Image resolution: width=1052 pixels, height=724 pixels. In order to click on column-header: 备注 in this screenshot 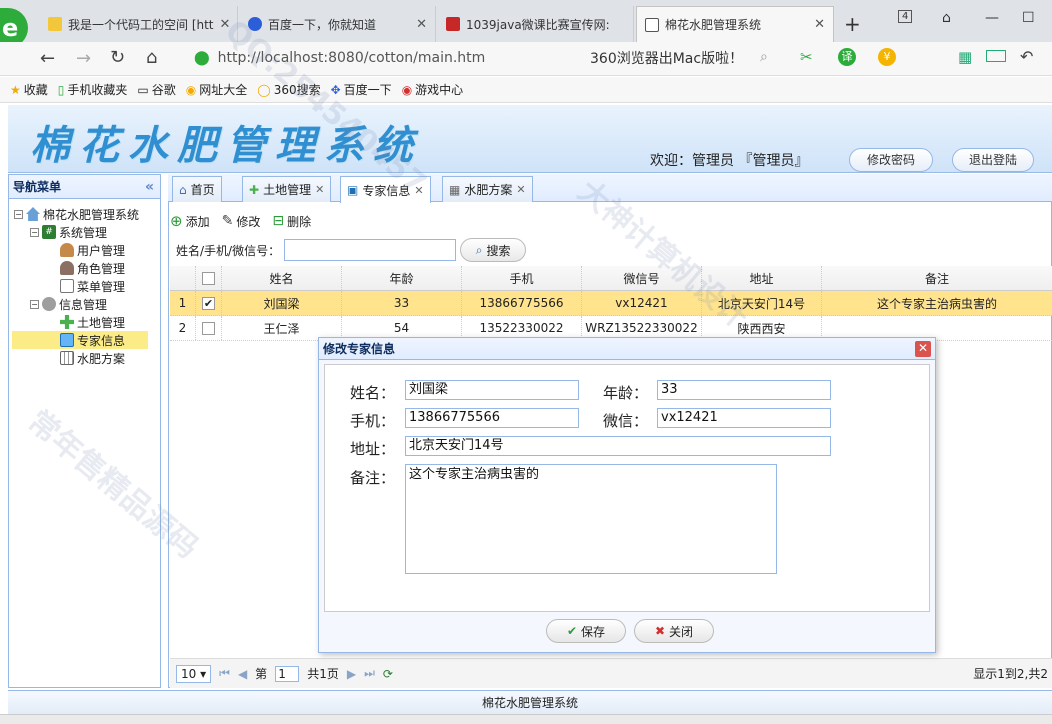, I will do `click(937, 278)`.